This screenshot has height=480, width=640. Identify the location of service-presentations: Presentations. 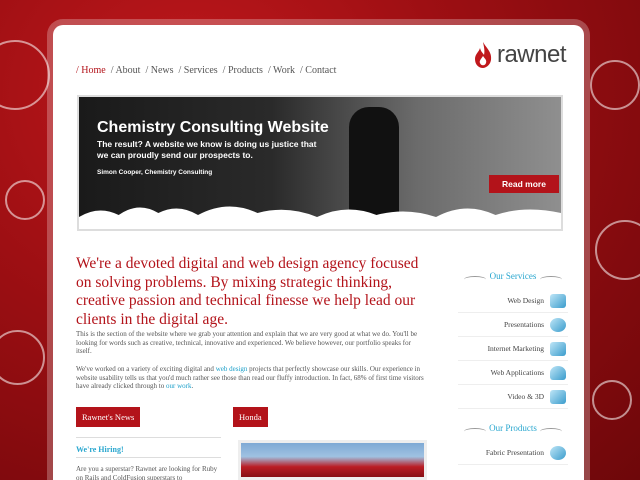
(513, 325).